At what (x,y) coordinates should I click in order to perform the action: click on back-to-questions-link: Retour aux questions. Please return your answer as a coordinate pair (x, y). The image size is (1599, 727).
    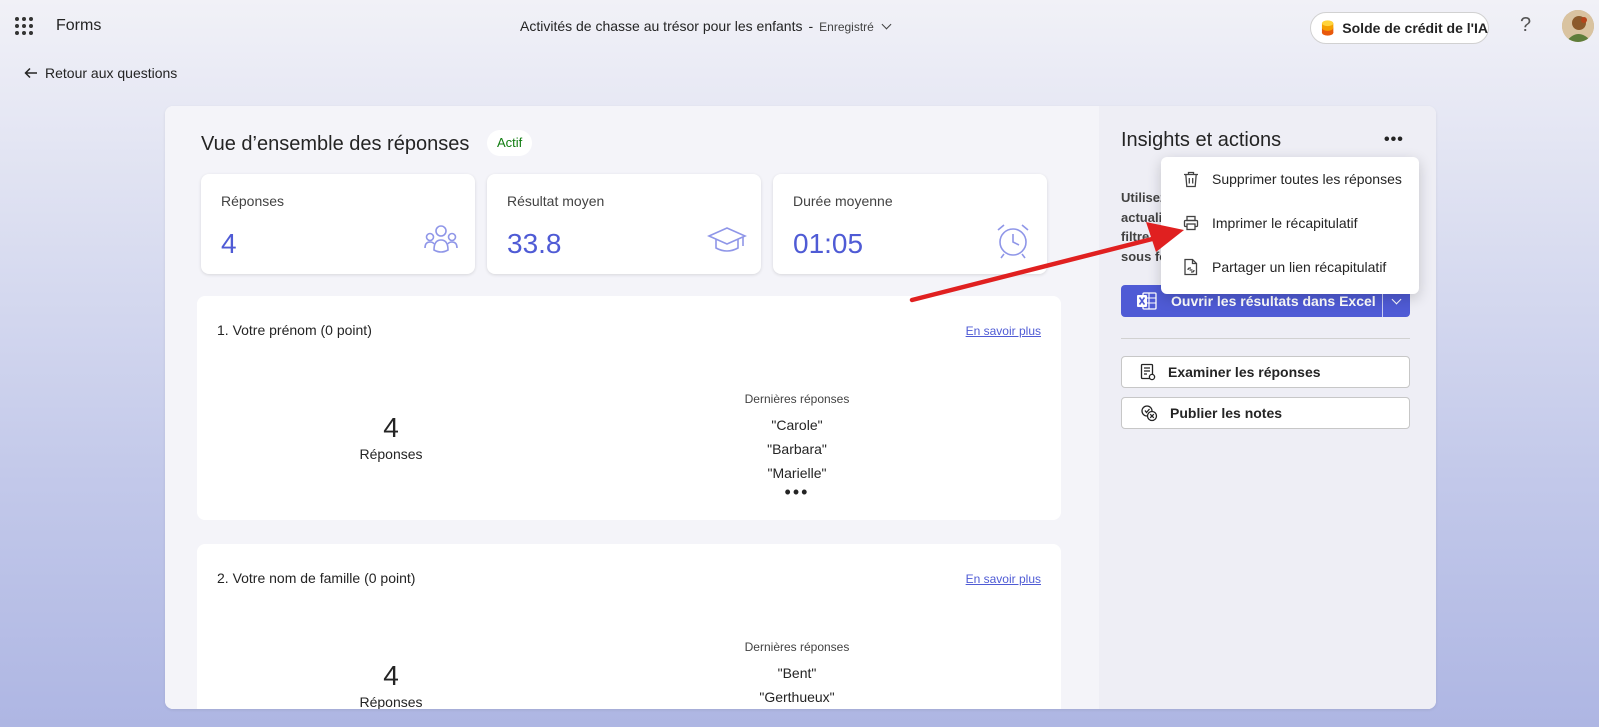
    Looking at the image, I should click on (100, 73).